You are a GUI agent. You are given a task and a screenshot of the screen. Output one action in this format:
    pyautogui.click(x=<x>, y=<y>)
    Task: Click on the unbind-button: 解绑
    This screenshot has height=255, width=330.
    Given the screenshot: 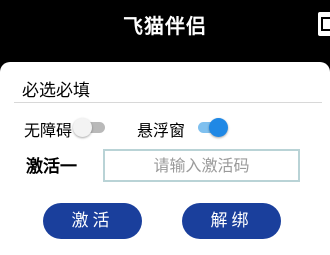 What is the action you would take?
    pyautogui.click(x=231, y=221)
    